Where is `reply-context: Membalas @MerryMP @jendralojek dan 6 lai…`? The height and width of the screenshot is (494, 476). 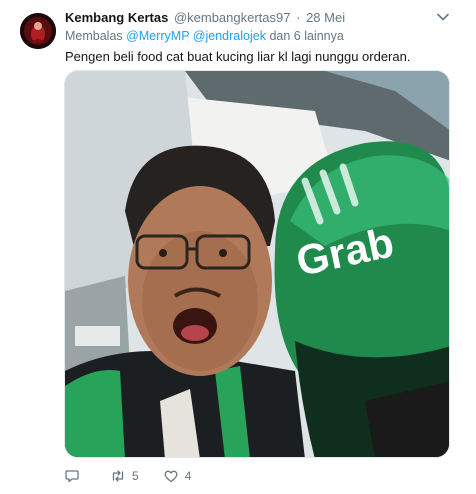
reply-context: Membalas @MerryMP @jendralojek dan 6 lai… is located at coordinates (204, 36).